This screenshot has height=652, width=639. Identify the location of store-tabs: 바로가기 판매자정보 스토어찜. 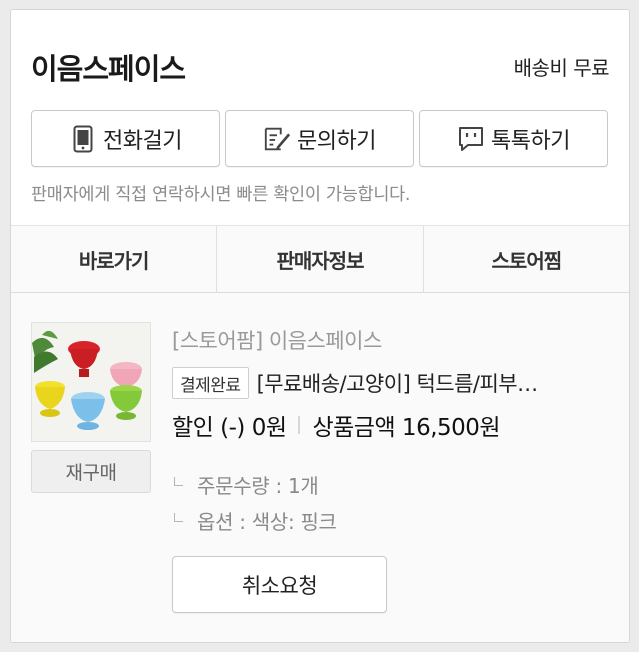
(320, 259).